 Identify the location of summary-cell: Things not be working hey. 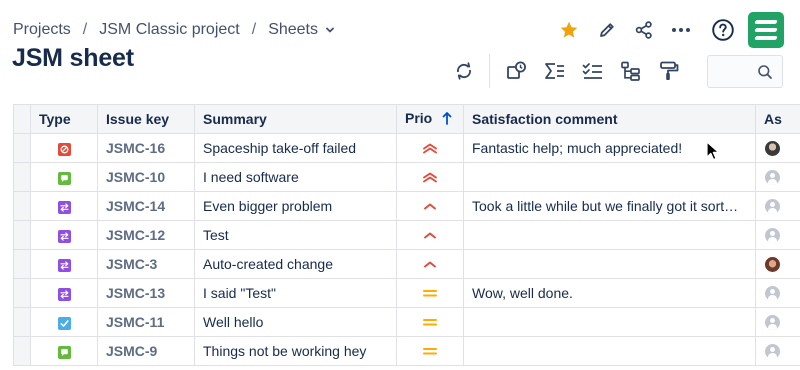
(295, 351).